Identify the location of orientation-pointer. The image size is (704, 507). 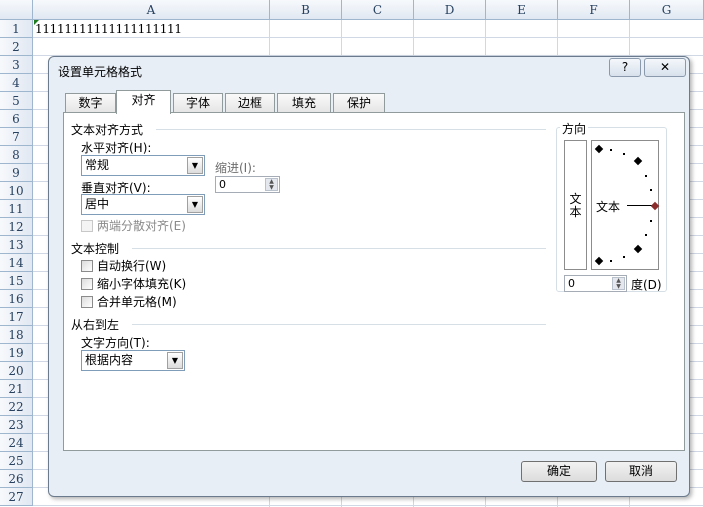
(639, 205).